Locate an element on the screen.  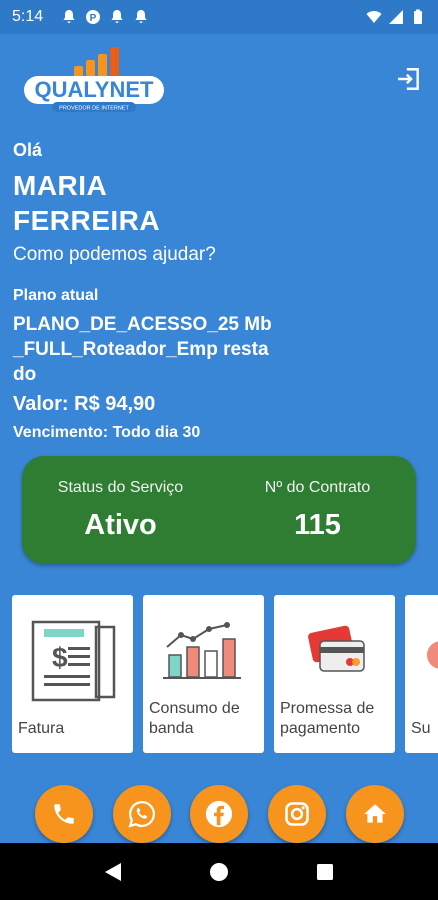
system-navigation-bar is located at coordinates (219, 871).